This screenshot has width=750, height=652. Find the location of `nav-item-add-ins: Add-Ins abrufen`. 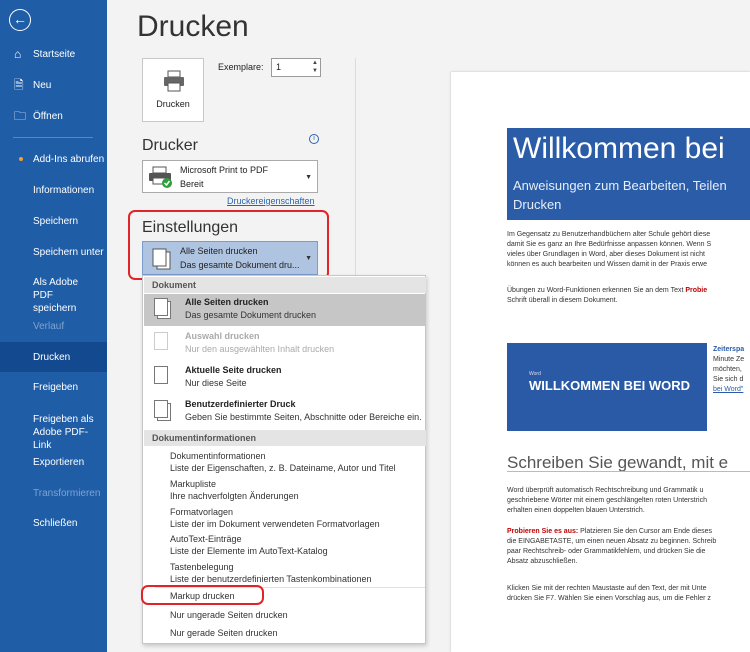

nav-item-add-ins: Add-Ins abrufen is located at coordinates (53, 159).